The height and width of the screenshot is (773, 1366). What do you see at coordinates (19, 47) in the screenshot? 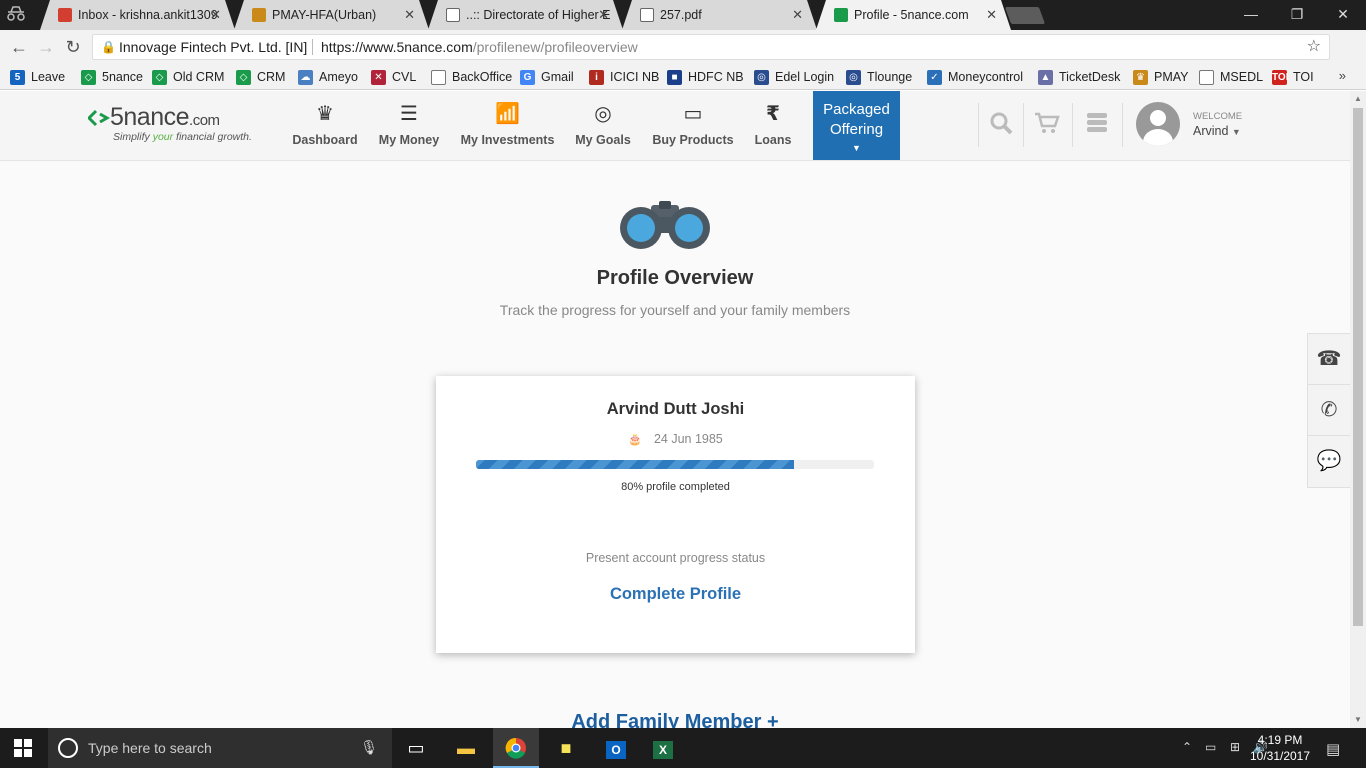
I see `back-icon: ←` at bounding box center [19, 47].